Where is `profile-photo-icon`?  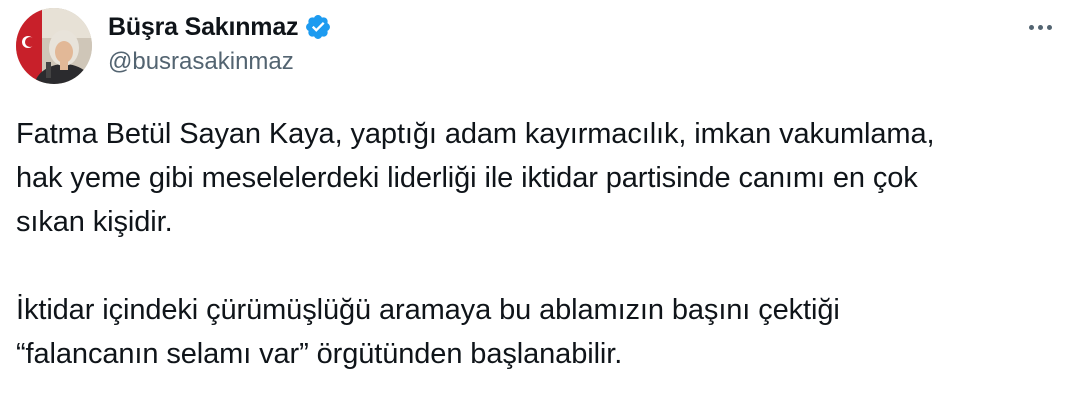 profile-photo-icon is located at coordinates (54, 46).